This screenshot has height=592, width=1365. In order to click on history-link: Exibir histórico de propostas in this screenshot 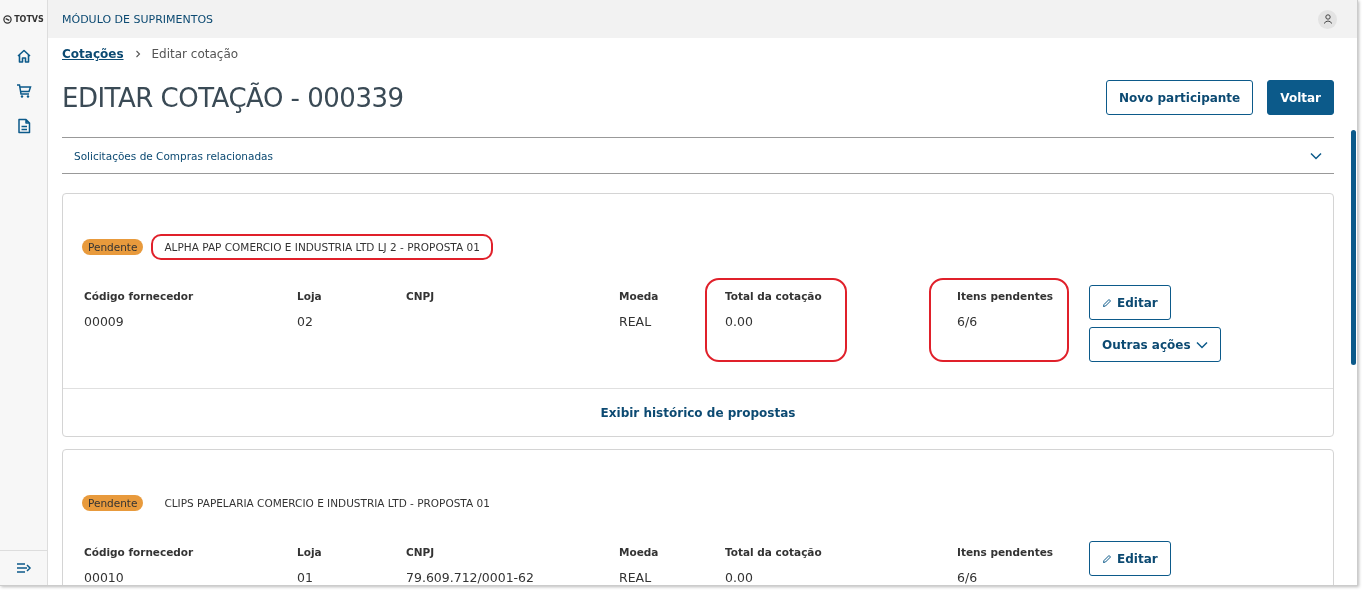, I will do `click(698, 412)`.